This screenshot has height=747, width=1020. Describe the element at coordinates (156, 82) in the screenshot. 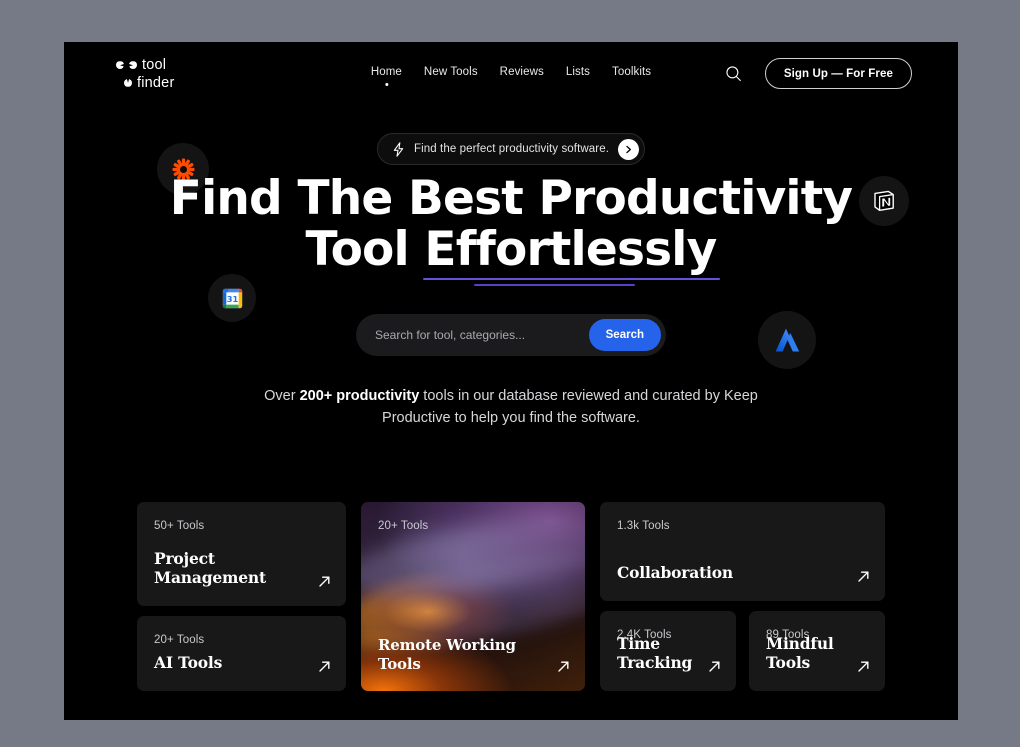

I see `brand-name-finder: finder` at that location.